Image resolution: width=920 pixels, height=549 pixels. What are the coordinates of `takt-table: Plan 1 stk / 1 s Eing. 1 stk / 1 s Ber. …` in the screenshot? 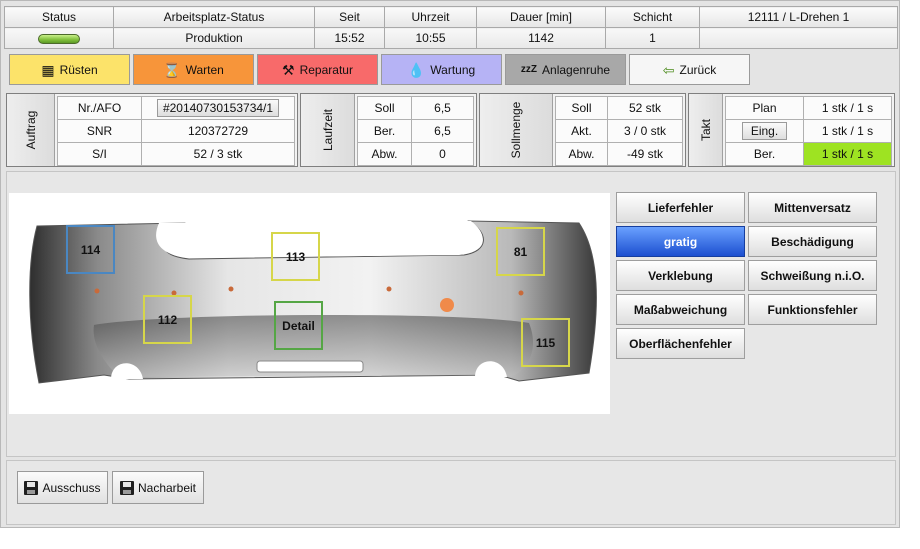 It's located at (808, 131).